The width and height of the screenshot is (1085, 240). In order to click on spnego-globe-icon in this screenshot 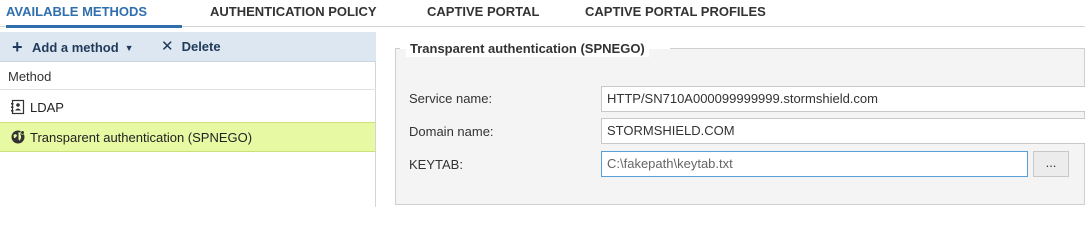, I will do `click(18, 137)`.